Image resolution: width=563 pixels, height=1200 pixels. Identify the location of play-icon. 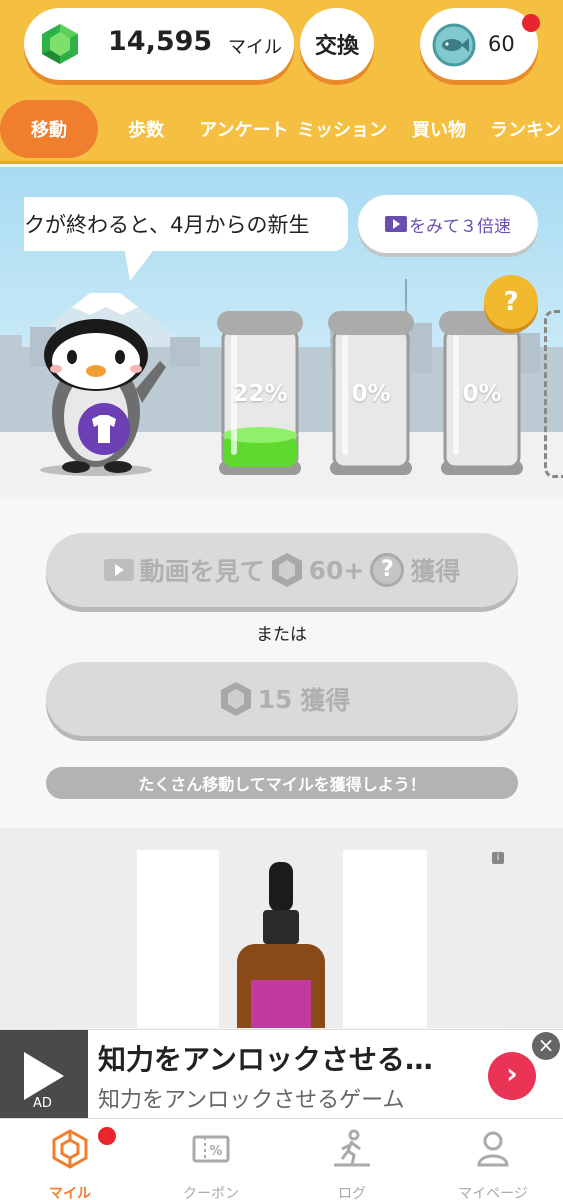
(44, 1076).